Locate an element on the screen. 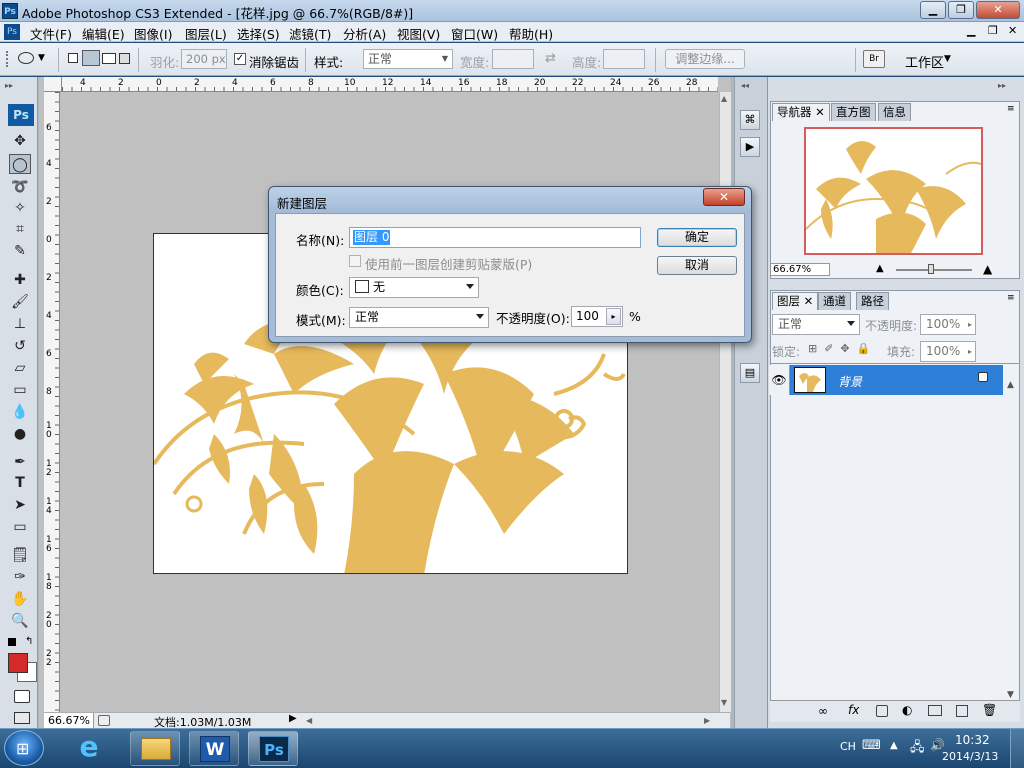 This screenshot has width=1024, height=768. dodge-tool-icon: ● is located at coordinates (20, 434).